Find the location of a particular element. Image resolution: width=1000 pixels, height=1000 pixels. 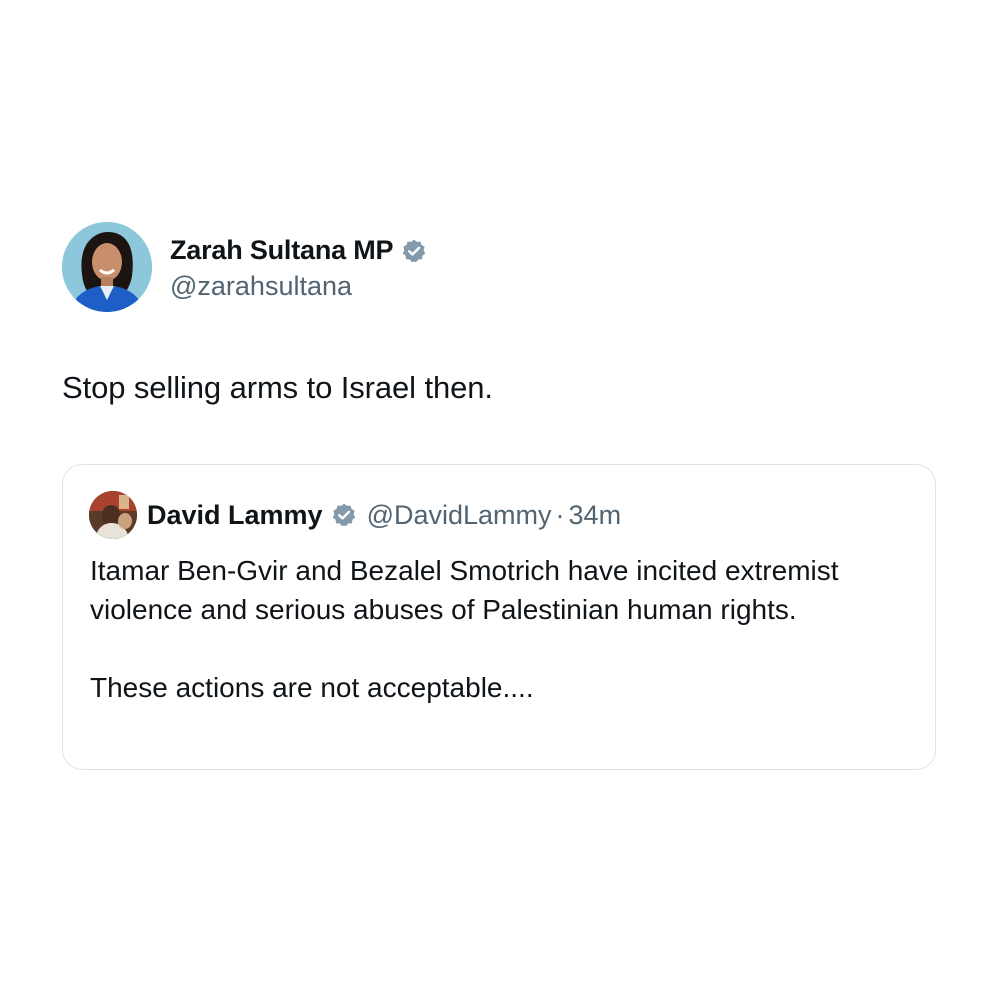

quoted-tweet-header: David Lammy @DavidLammy · 34m is located at coordinates (355, 515).